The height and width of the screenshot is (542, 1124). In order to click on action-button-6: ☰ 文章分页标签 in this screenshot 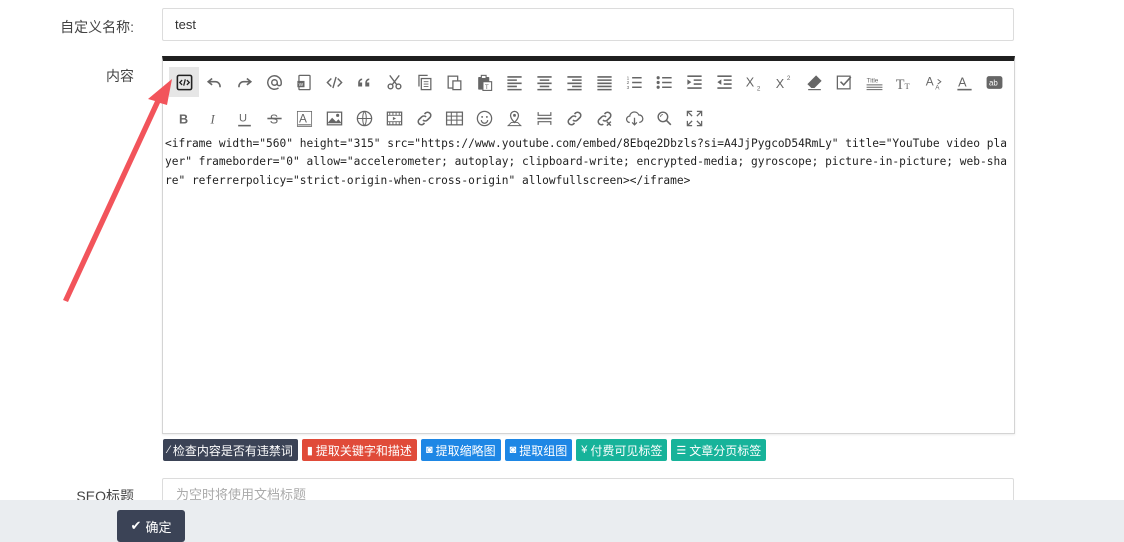, I will do `click(719, 450)`.